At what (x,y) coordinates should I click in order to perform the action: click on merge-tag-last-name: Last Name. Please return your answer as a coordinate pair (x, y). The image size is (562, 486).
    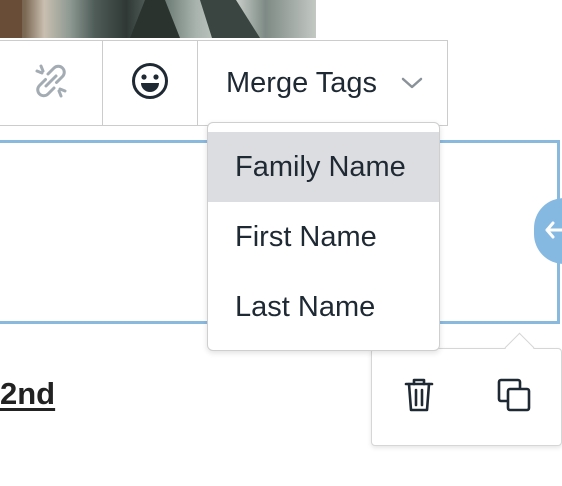
    Looking at the image, I should click on (323, 307).